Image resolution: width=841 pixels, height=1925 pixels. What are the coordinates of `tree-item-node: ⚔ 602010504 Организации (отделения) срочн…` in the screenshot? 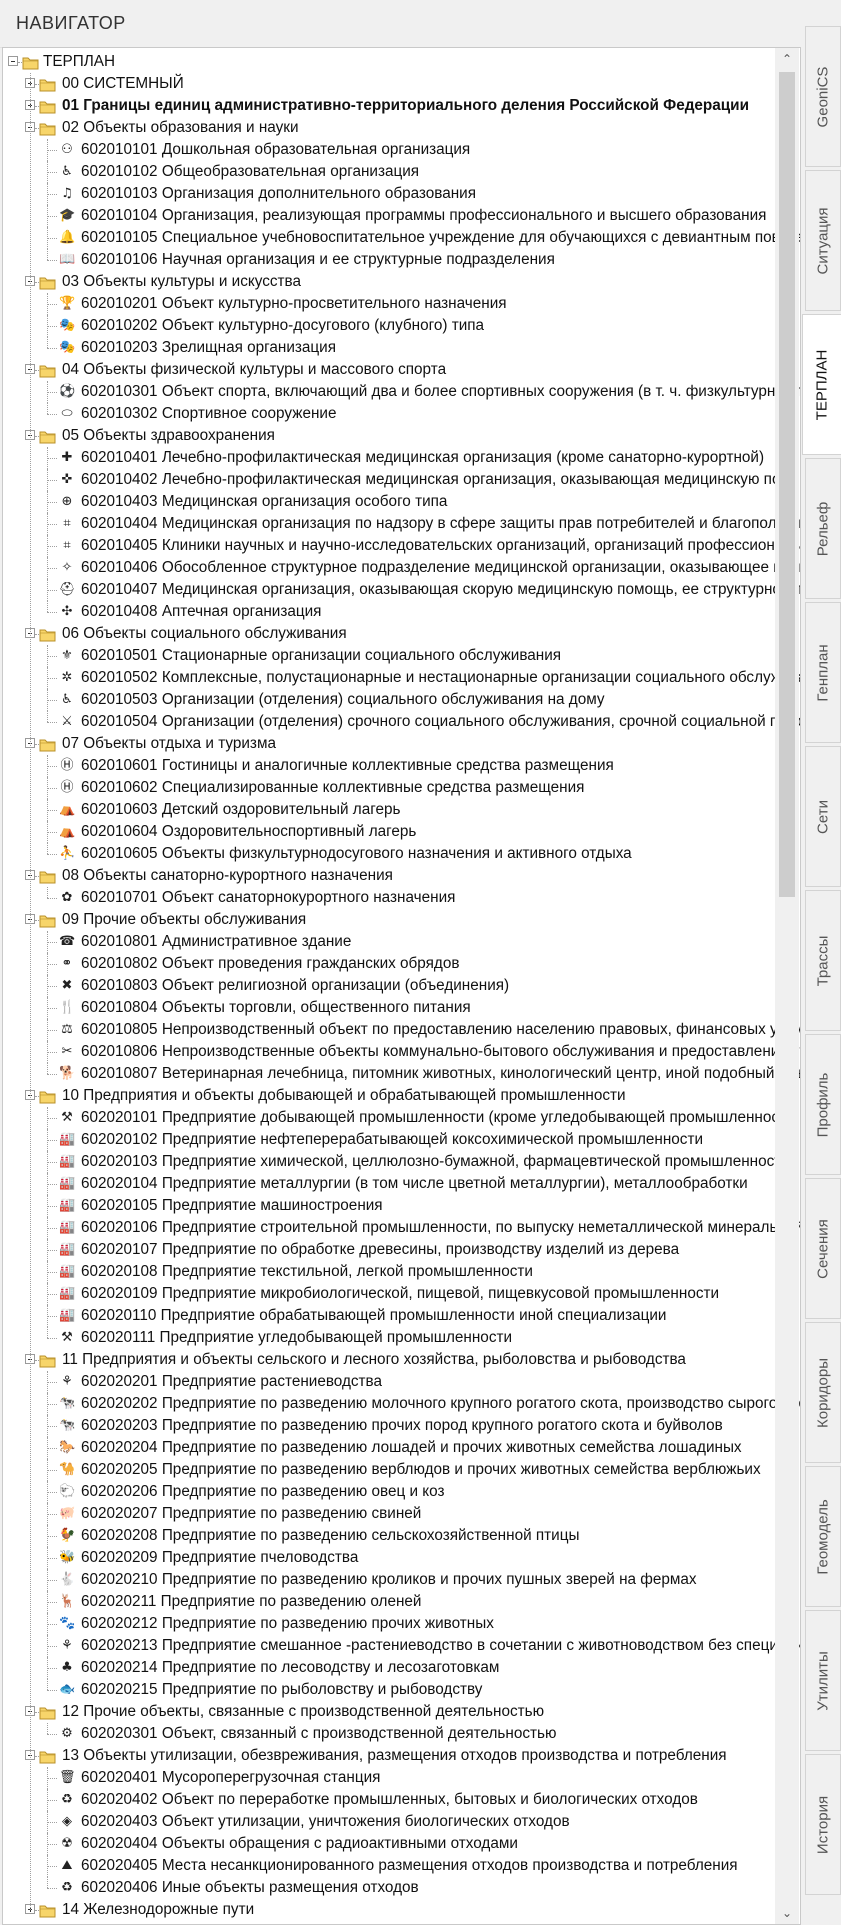 It's located at (401, 722).